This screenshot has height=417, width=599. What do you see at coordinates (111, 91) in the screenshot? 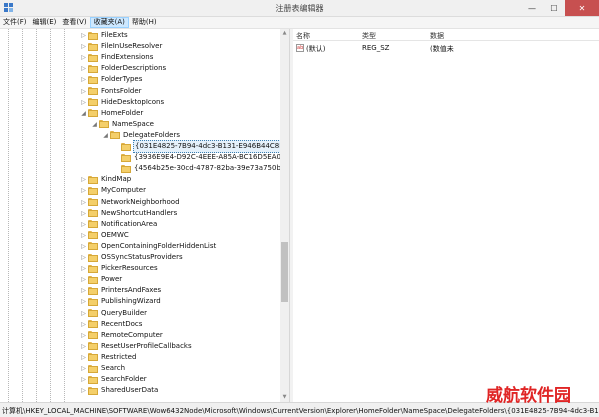
I see `tree-item: ▷ FontsFolder` at bounding box center [111, 91].